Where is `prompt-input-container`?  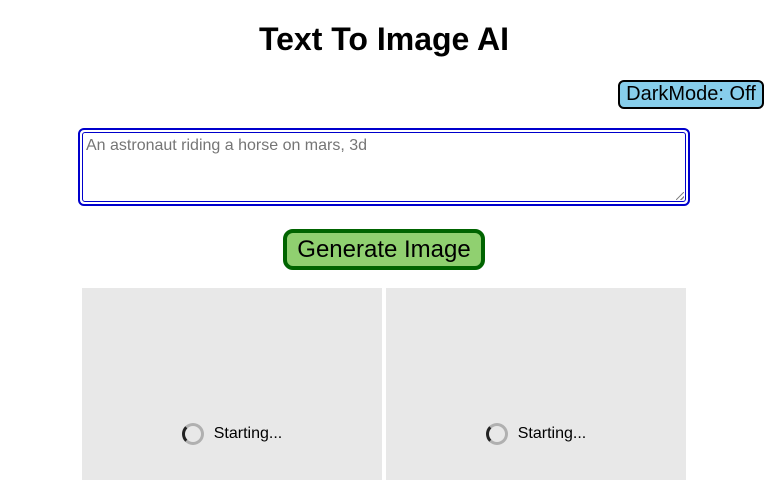 prompt-input-container is located at coordinates (384, 167).